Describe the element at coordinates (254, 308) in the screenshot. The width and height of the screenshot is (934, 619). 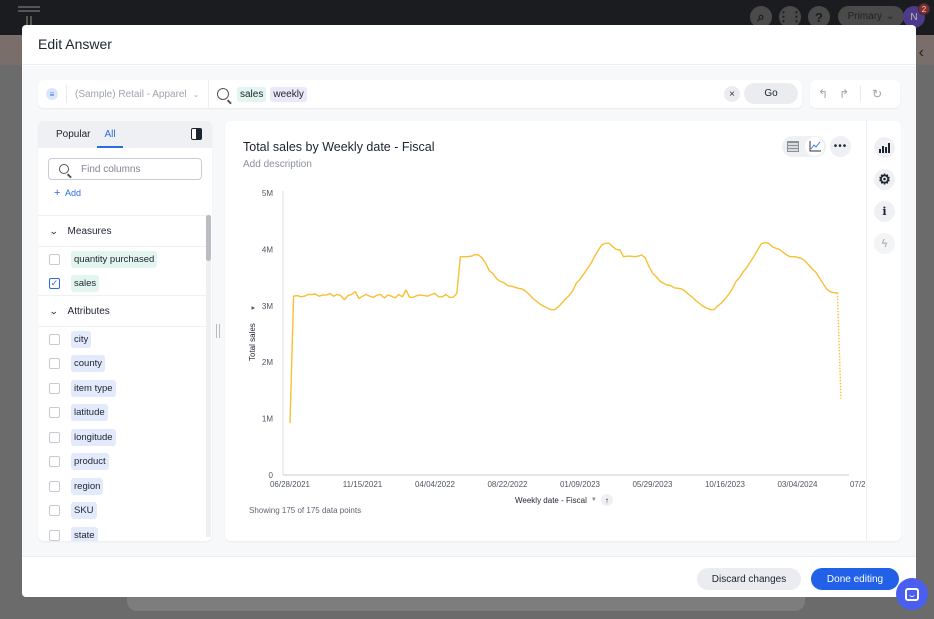
I see `y-axis-title-chevron: ▼` at that location.